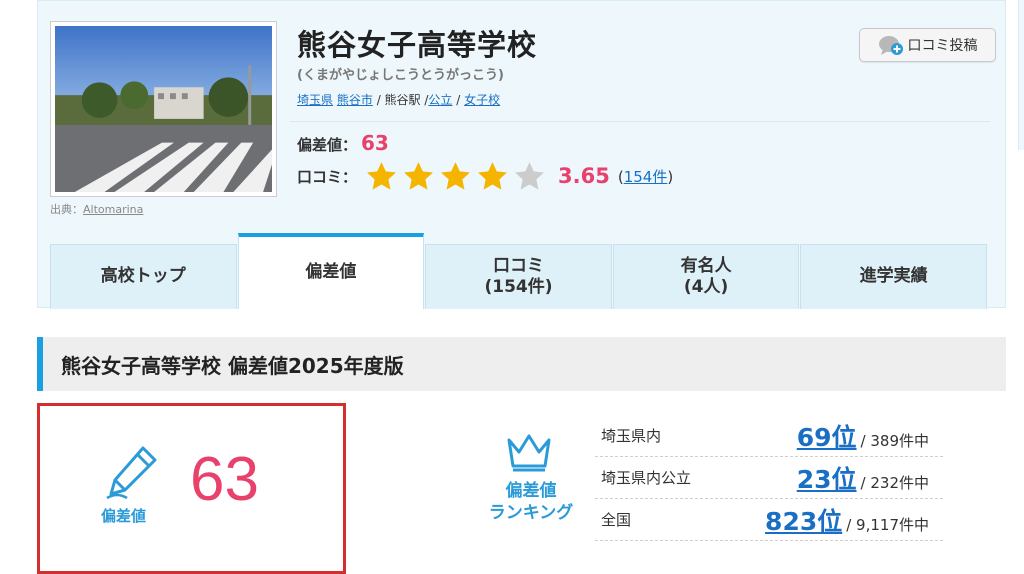 The height and width of the screenshot is (574, 1024). I want to click on breadcrumb-station: 熊谷駅, so click(402, 100).